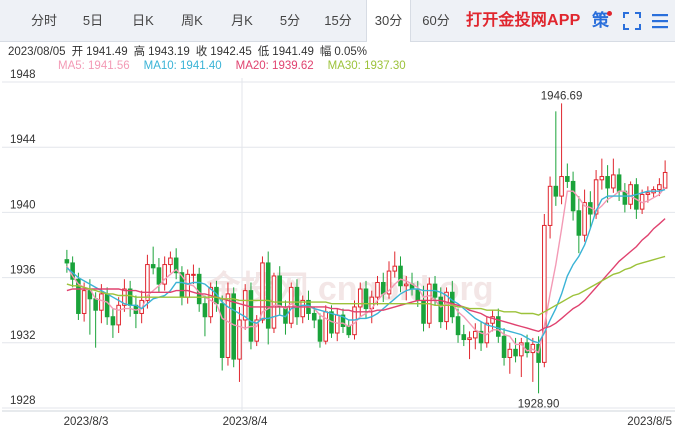 The height and width of the screenshot is (428, 675). Describe the element at coordinates (23, 205) in the screenshot. I see `y-tick-label: 1940` at that location.